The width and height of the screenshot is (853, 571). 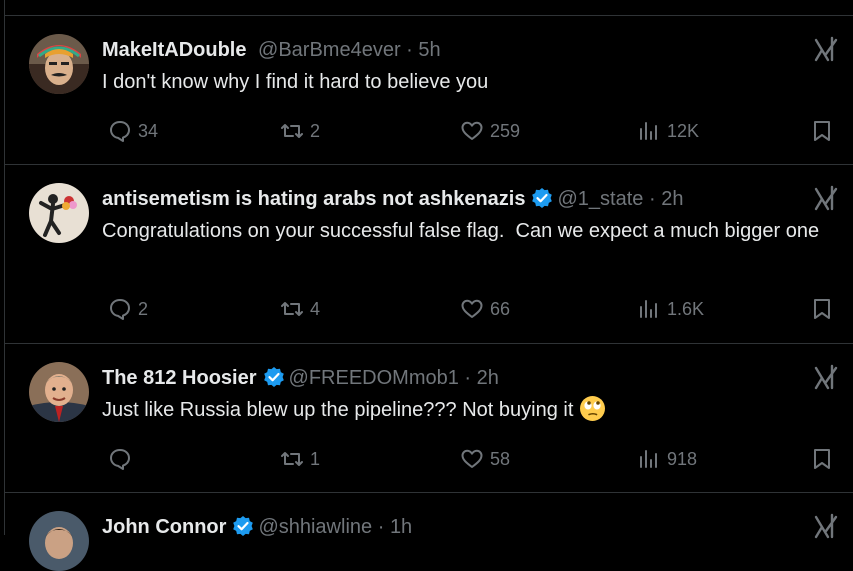 What do you see at coordinates (448, 50) in the screenshot?
I see `tweet-header: MakeItADouble @BarBme4ever · 5h` at bounding box center [448, 50].